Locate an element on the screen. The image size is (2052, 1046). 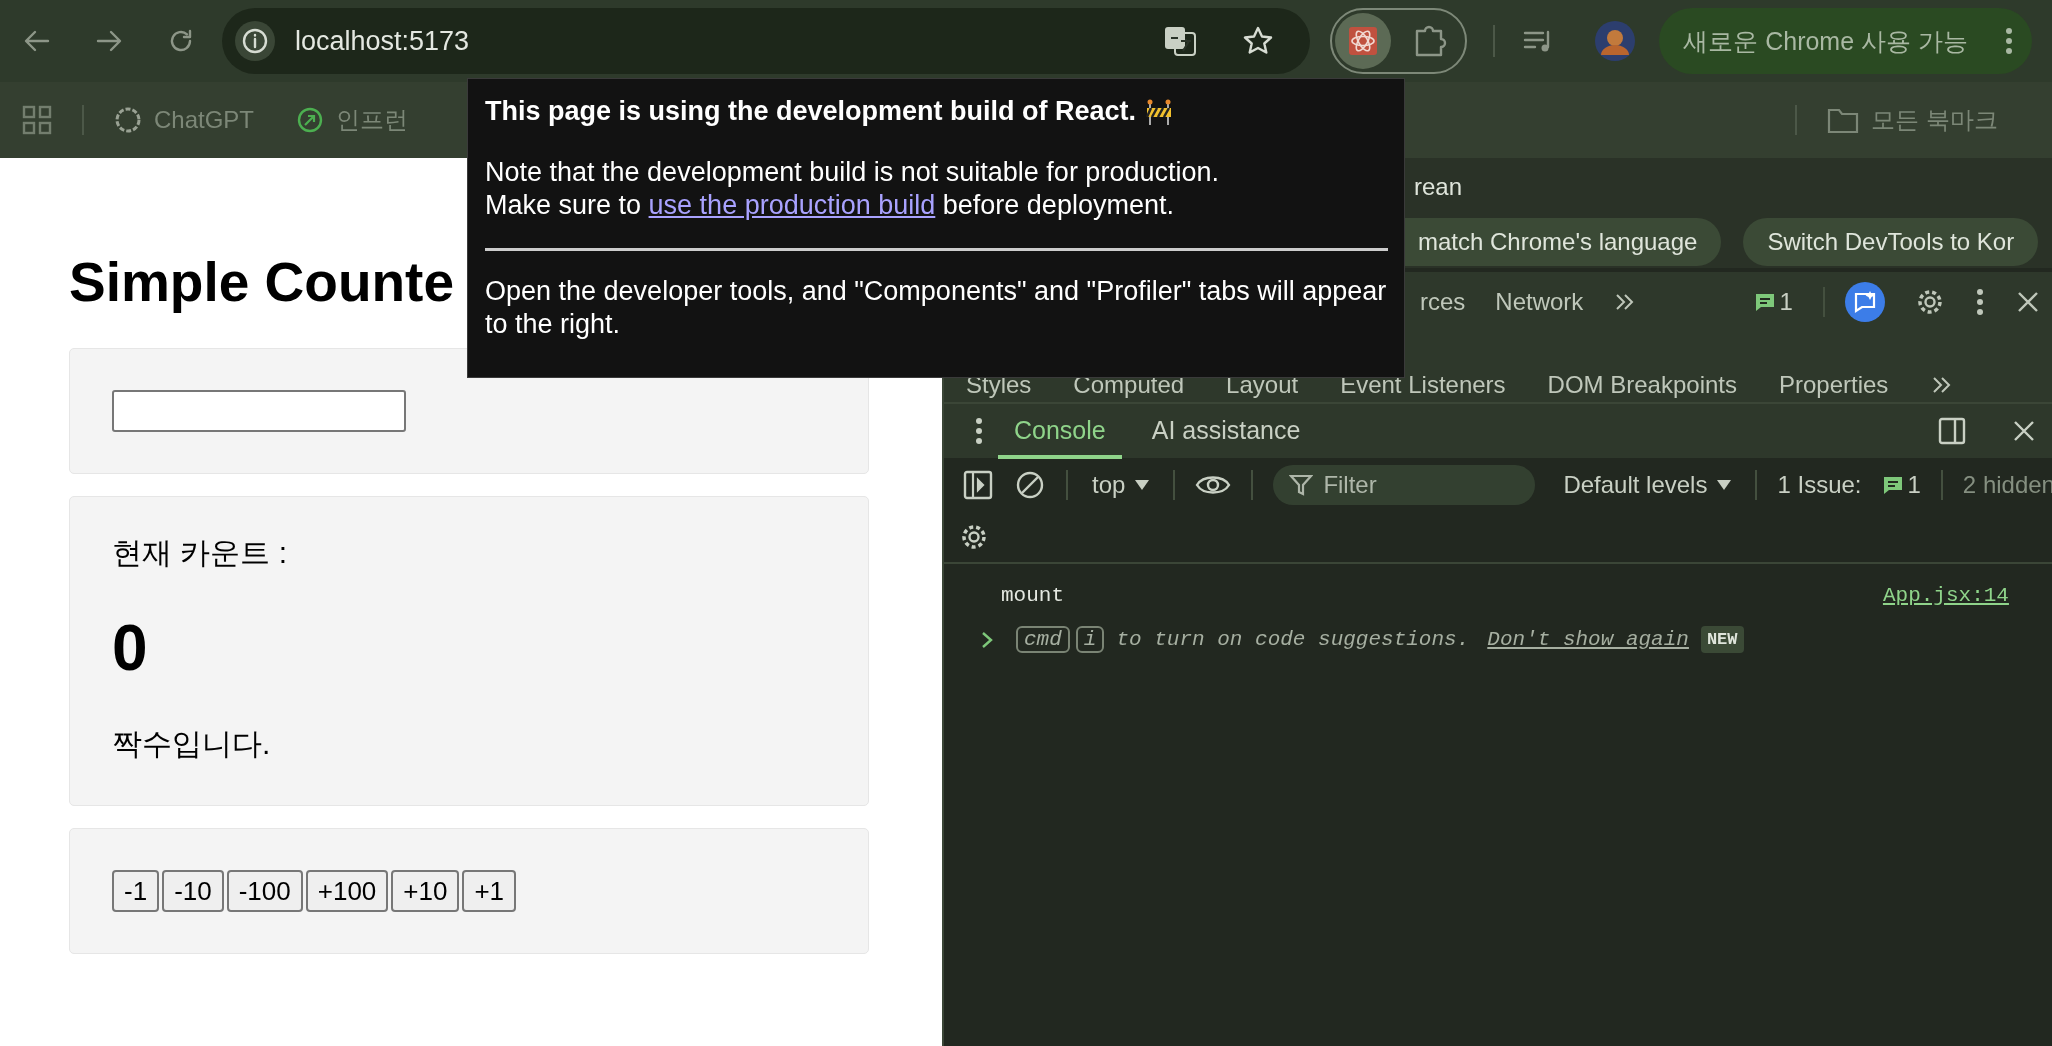
log-message: mount is located at coordinates (1032, 595).